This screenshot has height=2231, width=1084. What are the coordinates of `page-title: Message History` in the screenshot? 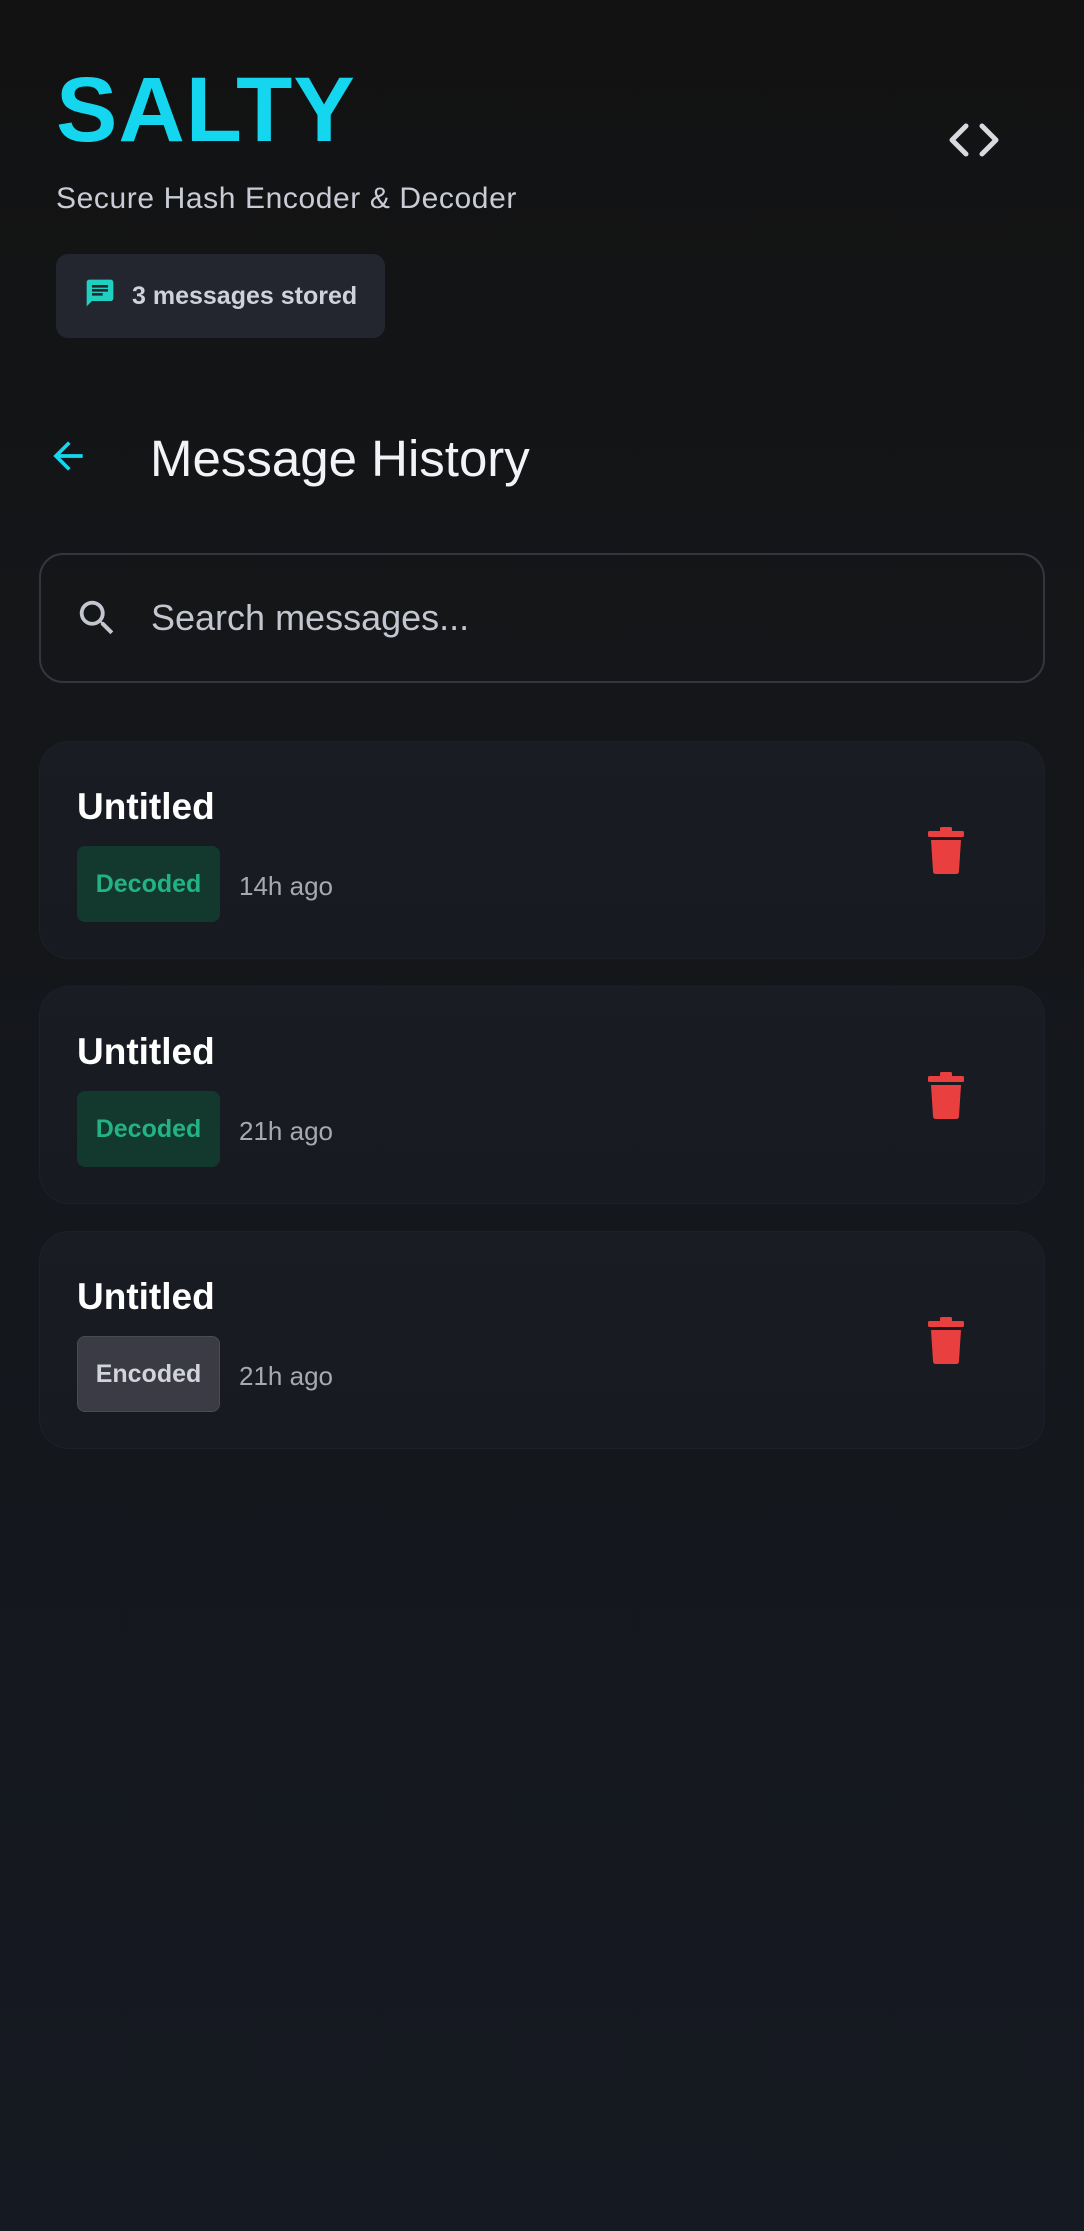 It's located at (340, 458).